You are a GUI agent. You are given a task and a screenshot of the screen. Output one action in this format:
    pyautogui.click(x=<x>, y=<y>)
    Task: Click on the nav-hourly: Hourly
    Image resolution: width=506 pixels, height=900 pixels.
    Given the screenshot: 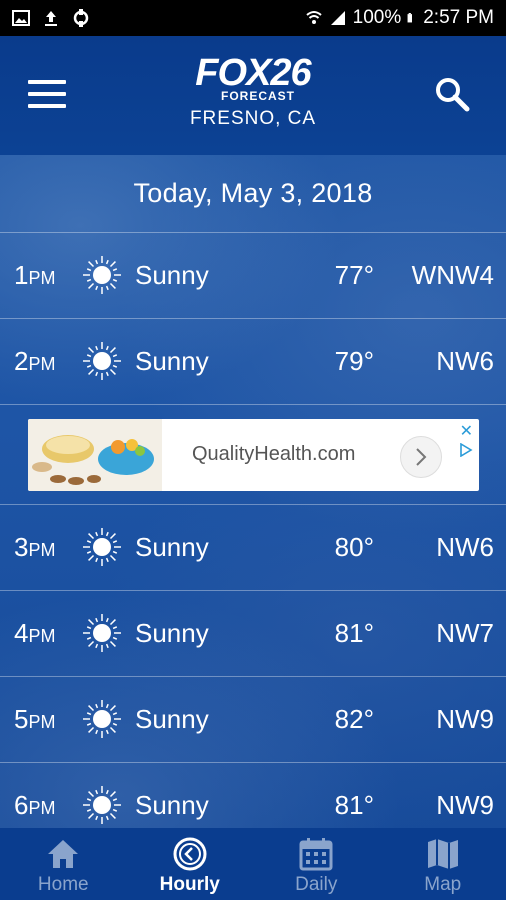 What is the action you would take?
    pyautogui.click(x=190, y=864)
    